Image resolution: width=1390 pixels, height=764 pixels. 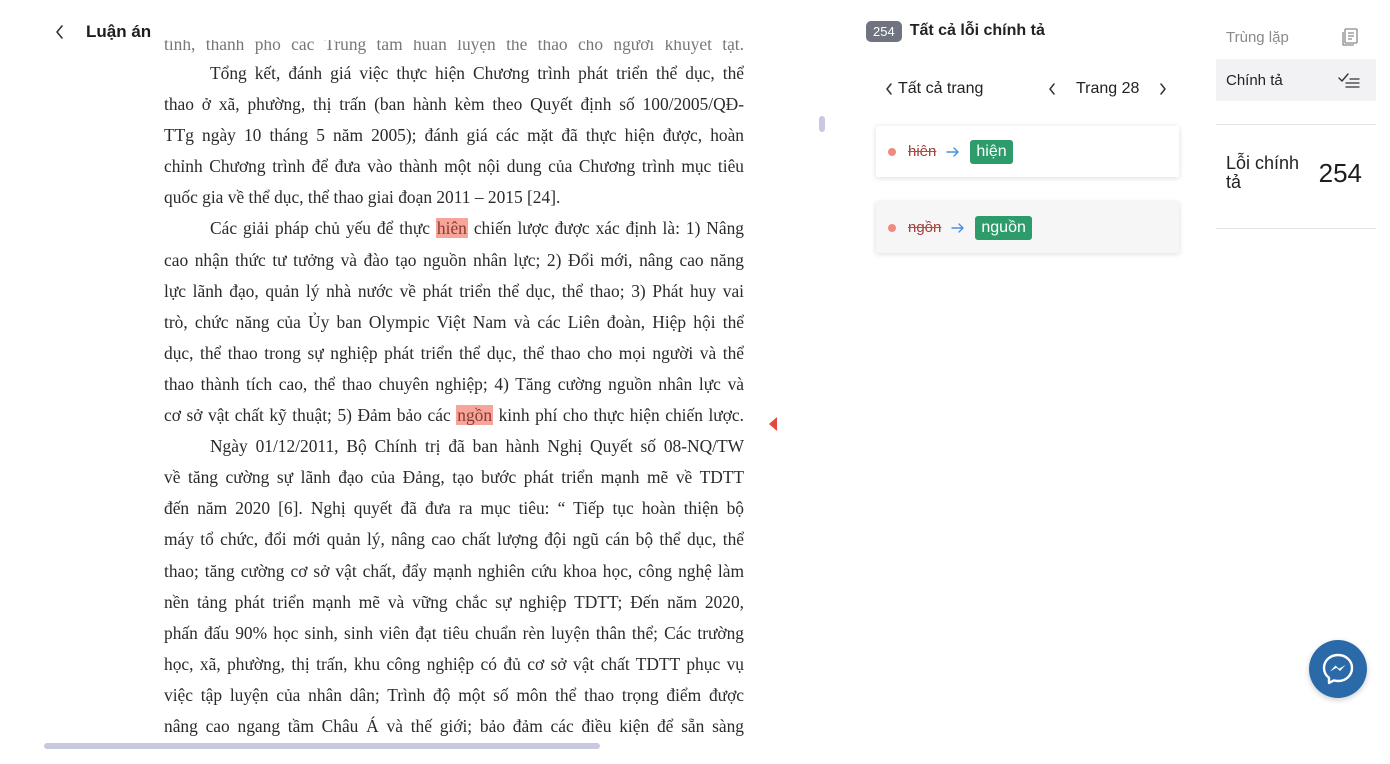 What do you see at coordinates (1301, 173) in the screenshot?
I see `spelling-error-stat: Lỗi chính tả 254` at bounding box center [1301, 173].